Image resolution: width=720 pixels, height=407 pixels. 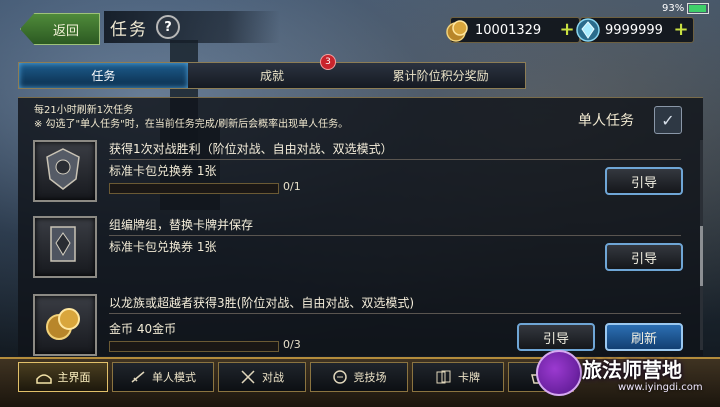 I want to click on help-icon: ?, so click(x=168, y=27).